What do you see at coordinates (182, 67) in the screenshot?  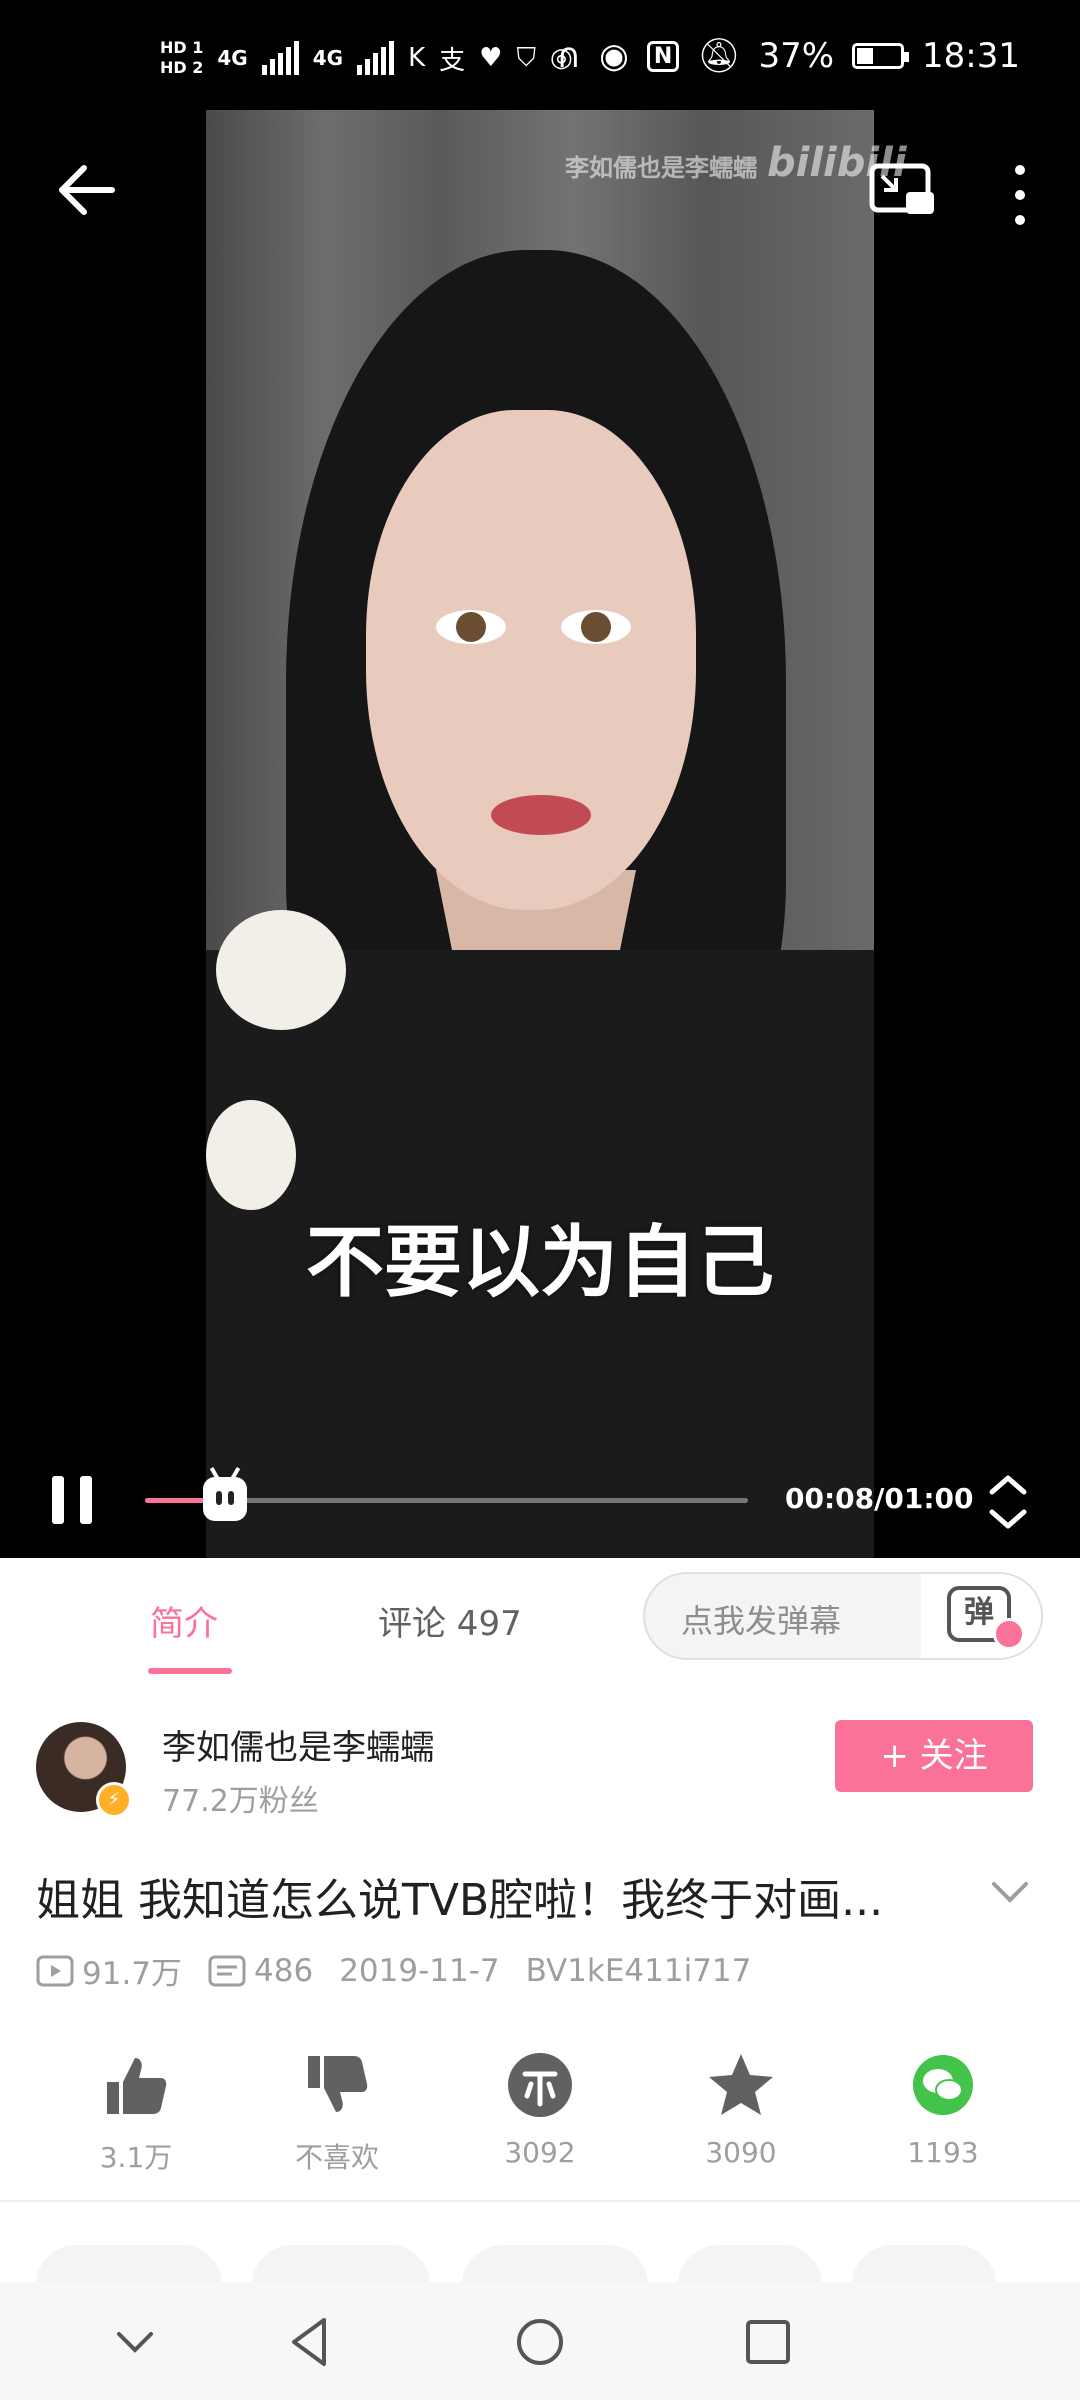 I see `hd2-label: HD 2` at bounding box center [182, 67].